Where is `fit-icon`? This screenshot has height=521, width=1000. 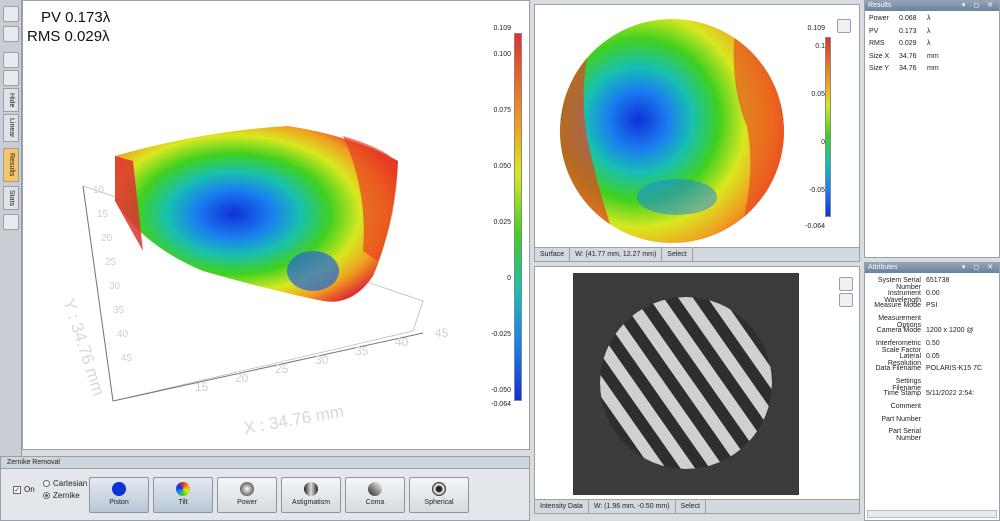 fit-icon is located at coordinates (11, 60).